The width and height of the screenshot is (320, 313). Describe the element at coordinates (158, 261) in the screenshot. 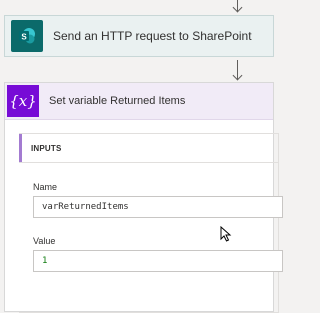

I see `value-field: 1` at that location.